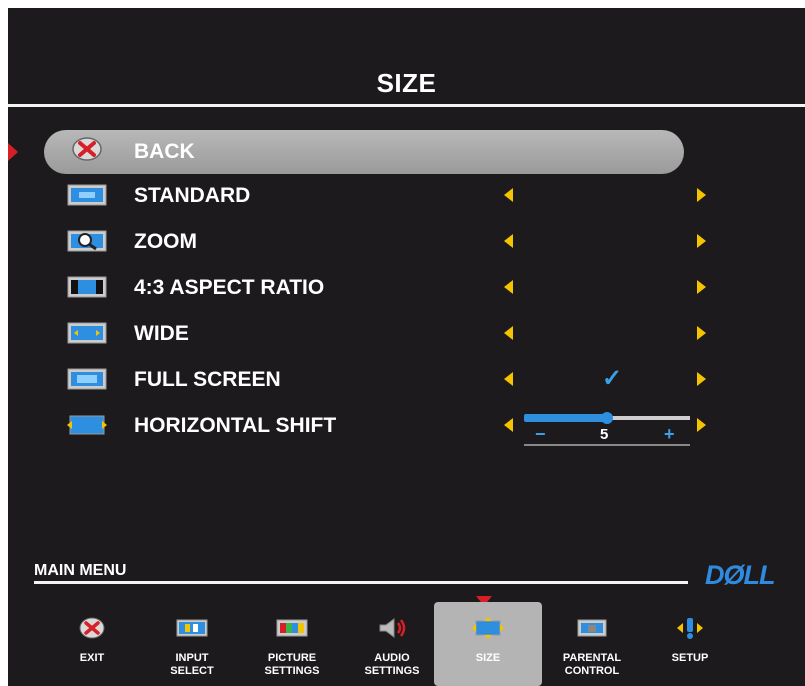 Image resolution: width=805 pixels, height=686 pixels. I want to click on audio-settings-icon, so click(392, 628).